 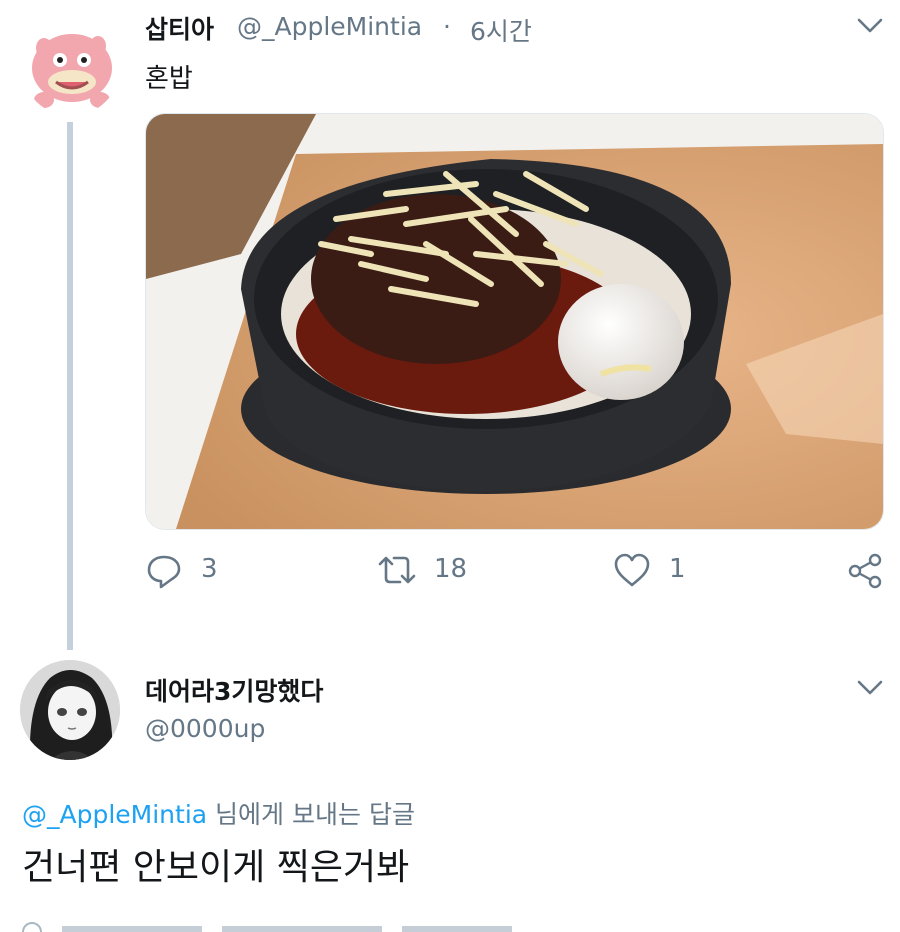 I want to click on thread-line, so click(x=70, y=386).